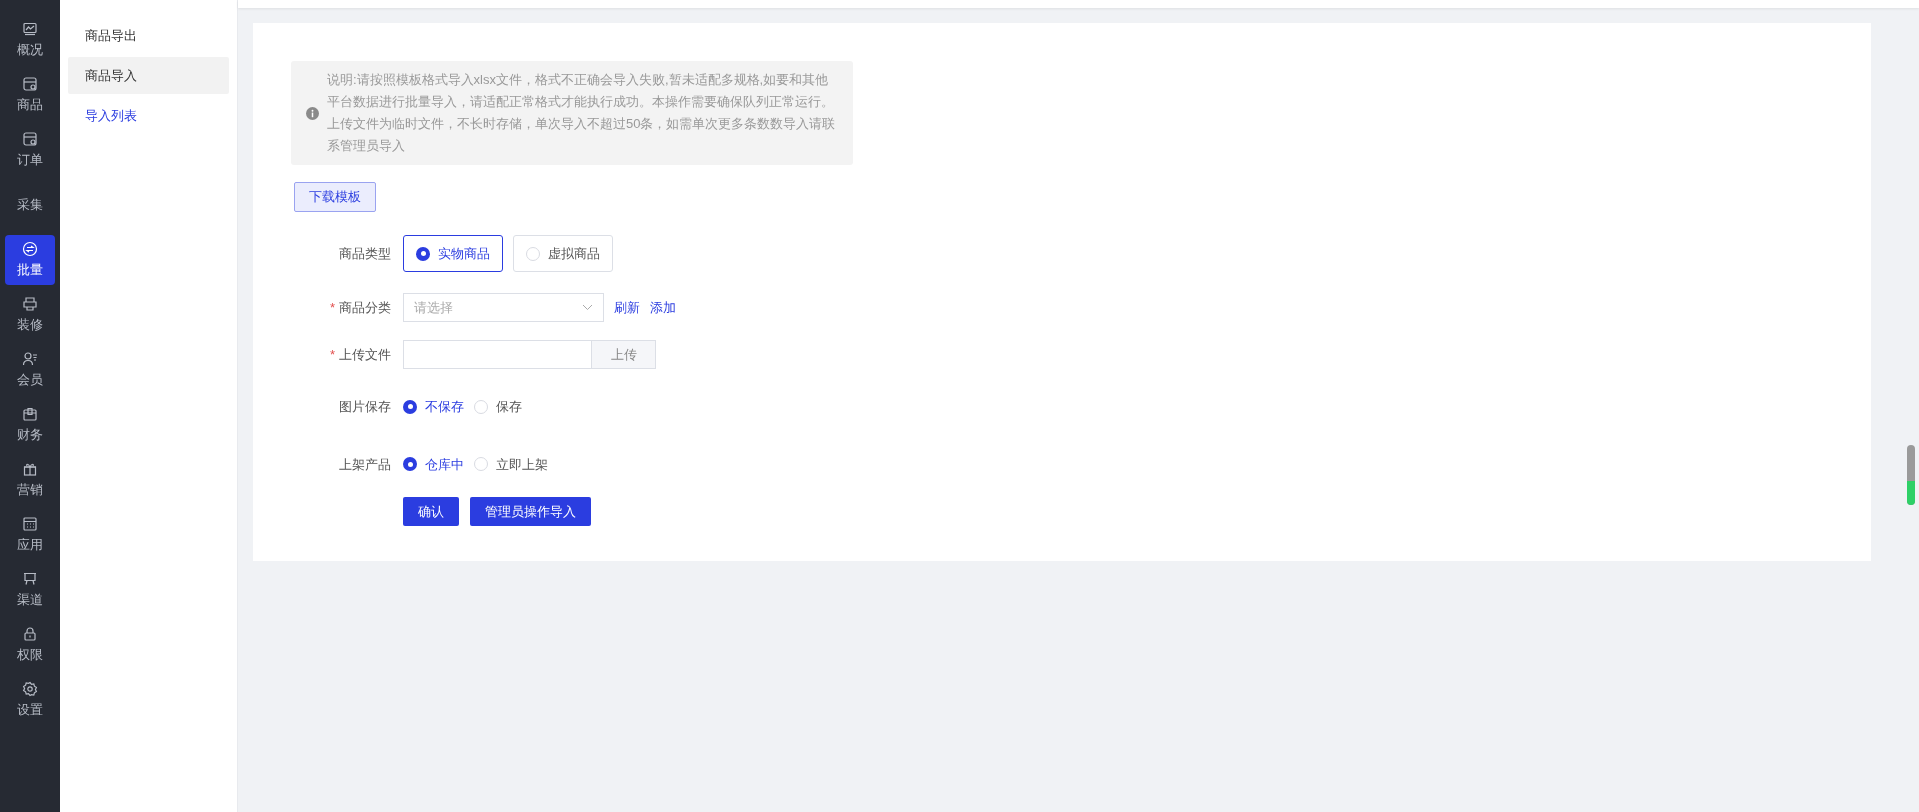 This screenshot has height=812, width=1919. I want to click on nav-item: 营销, so click(30, 480).